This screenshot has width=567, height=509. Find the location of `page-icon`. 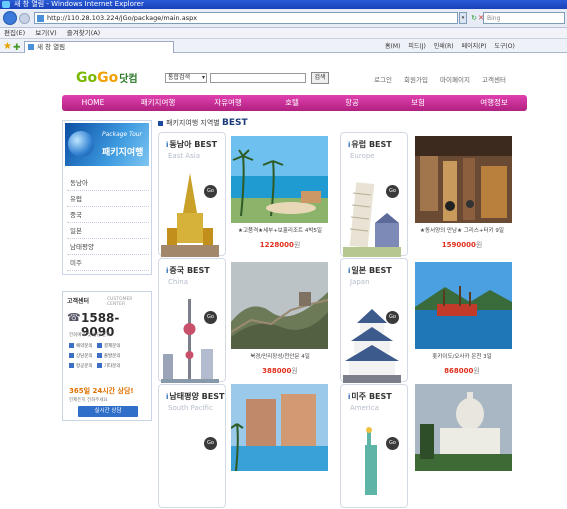

page-icon is located at coordinates (40, 18).